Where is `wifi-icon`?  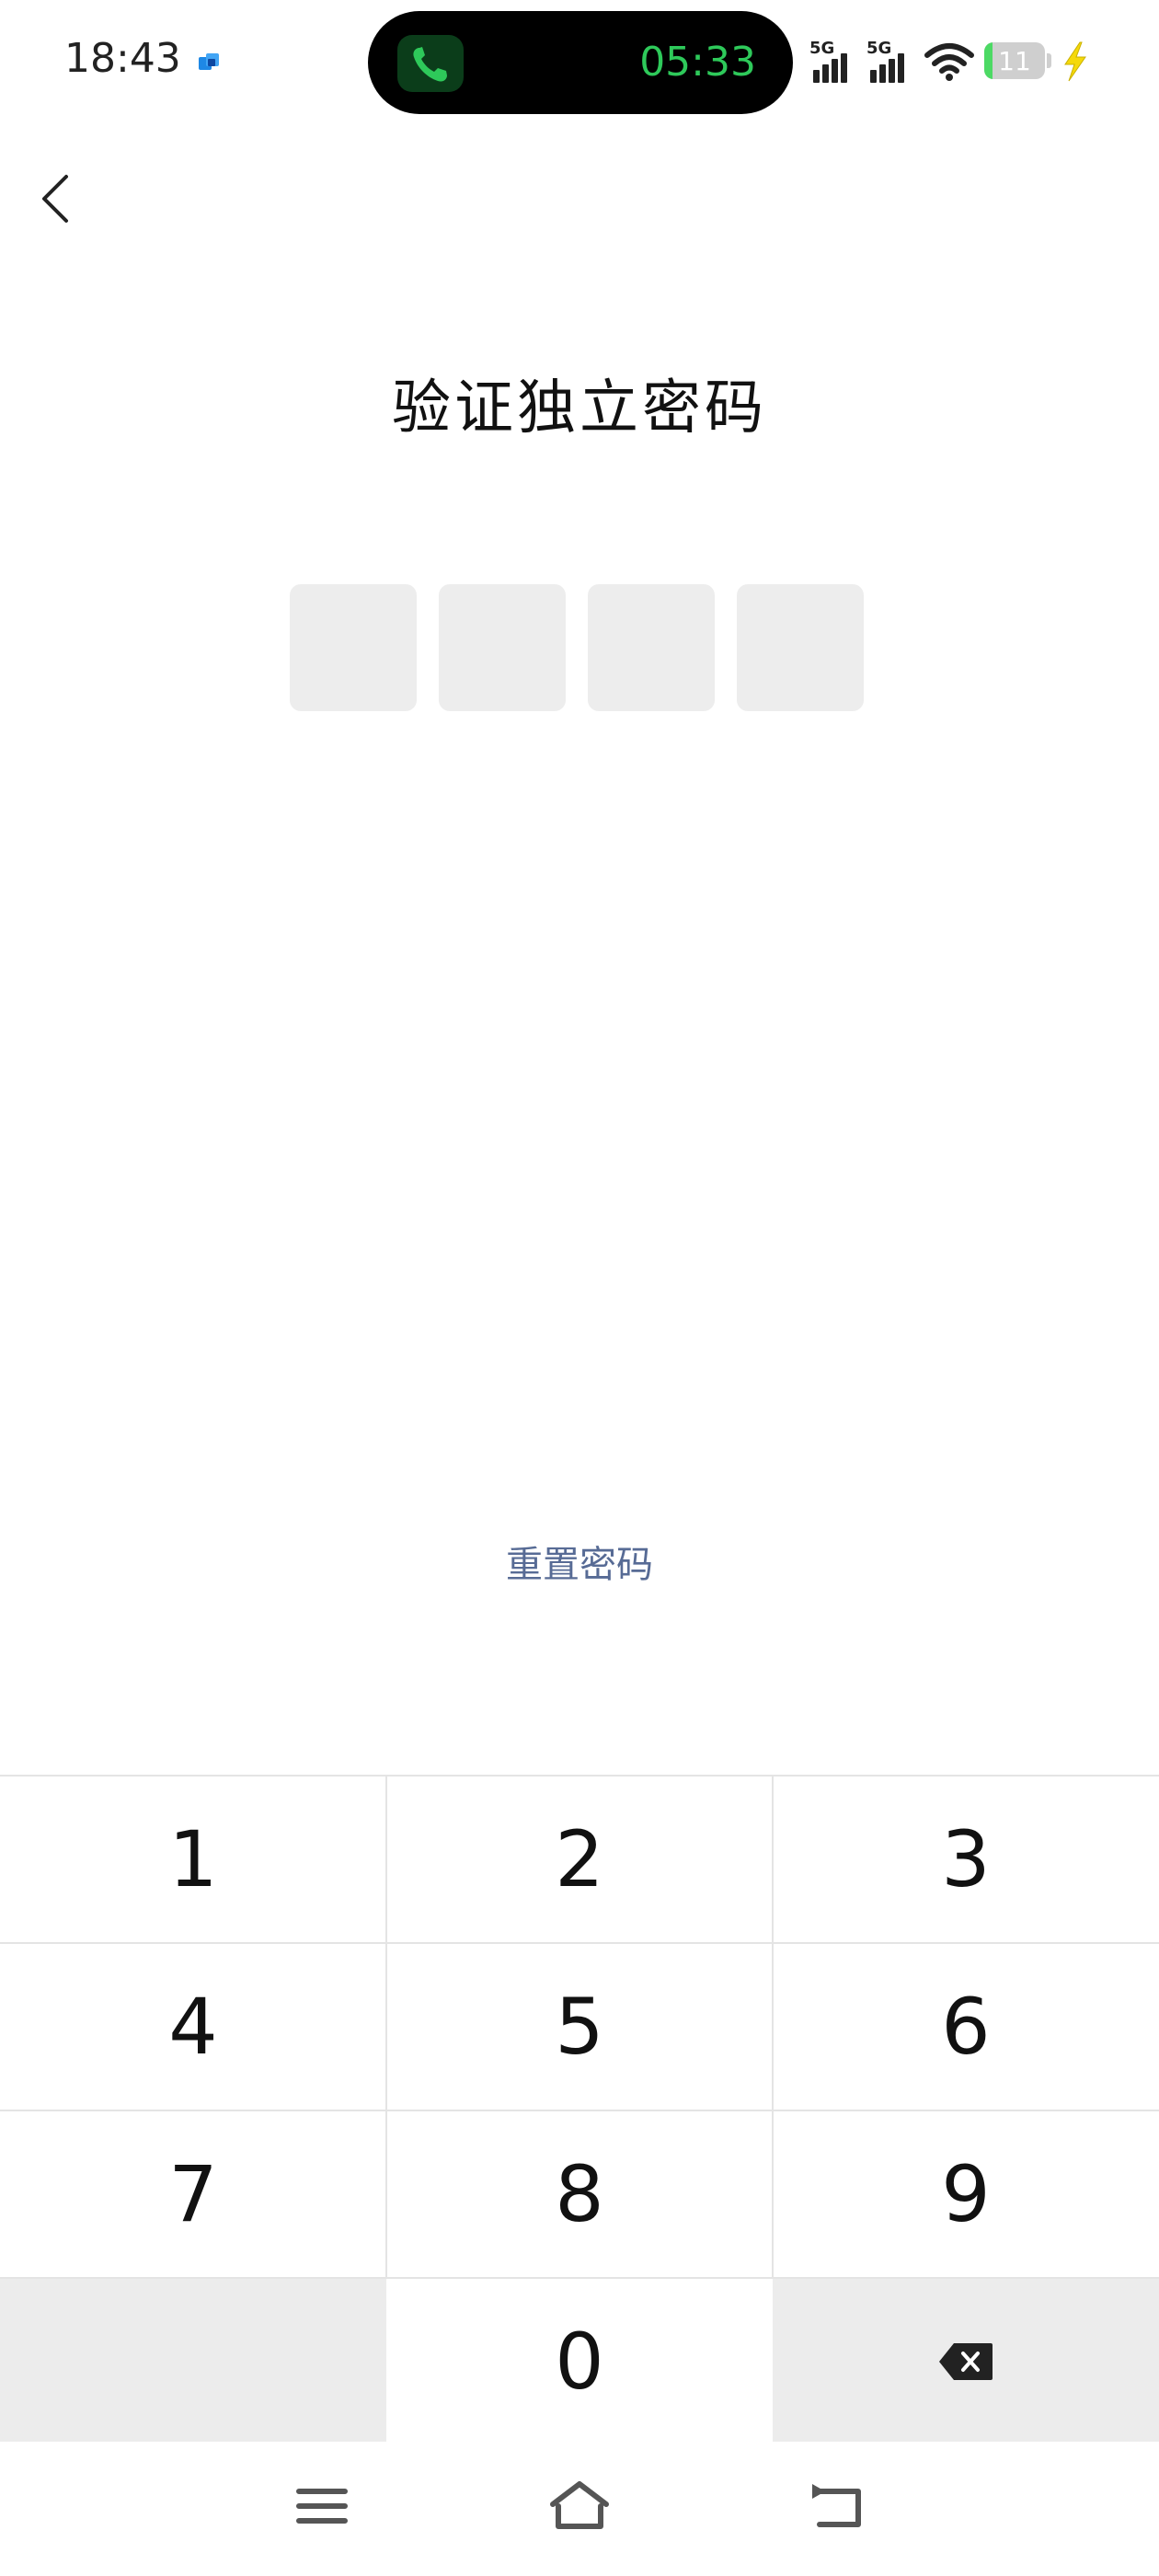
wifi-icon is located at coordinates (949, 62).